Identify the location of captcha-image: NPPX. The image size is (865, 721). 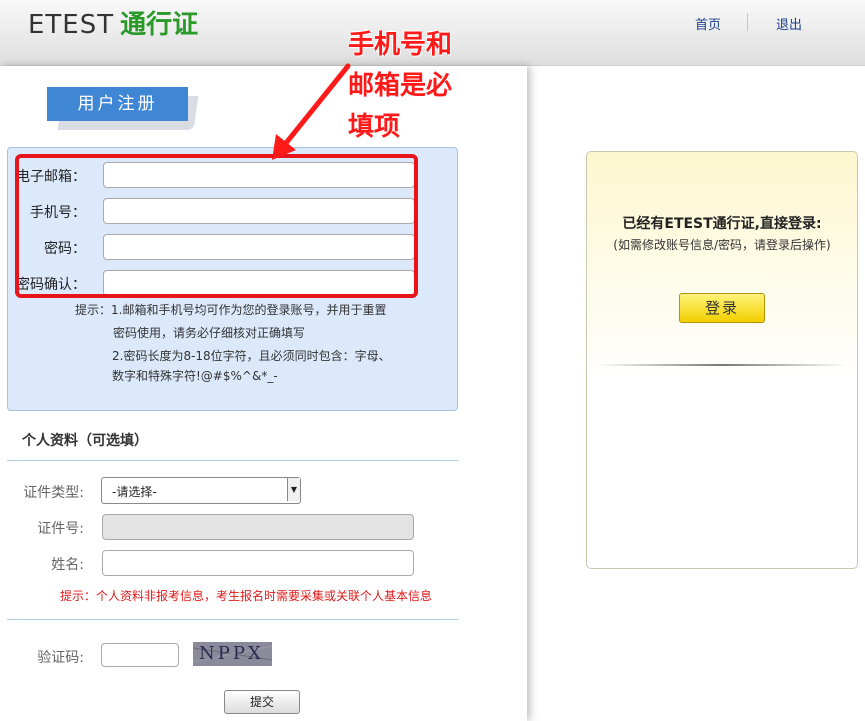
(232, 654).